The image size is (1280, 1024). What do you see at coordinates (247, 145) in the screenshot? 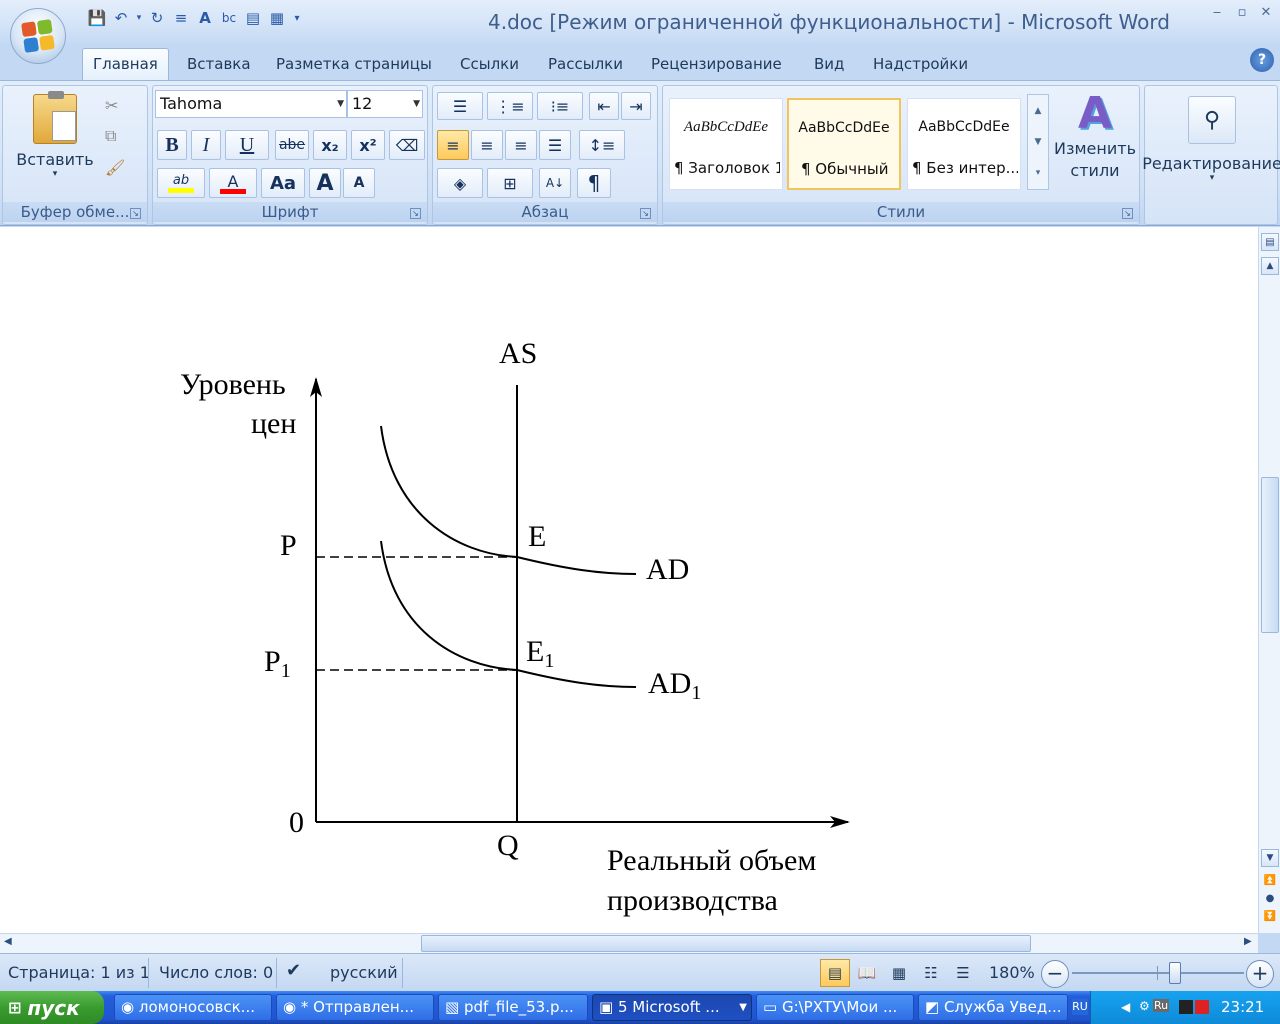
I see `underline-button: U` at bounding box center [247, 145].